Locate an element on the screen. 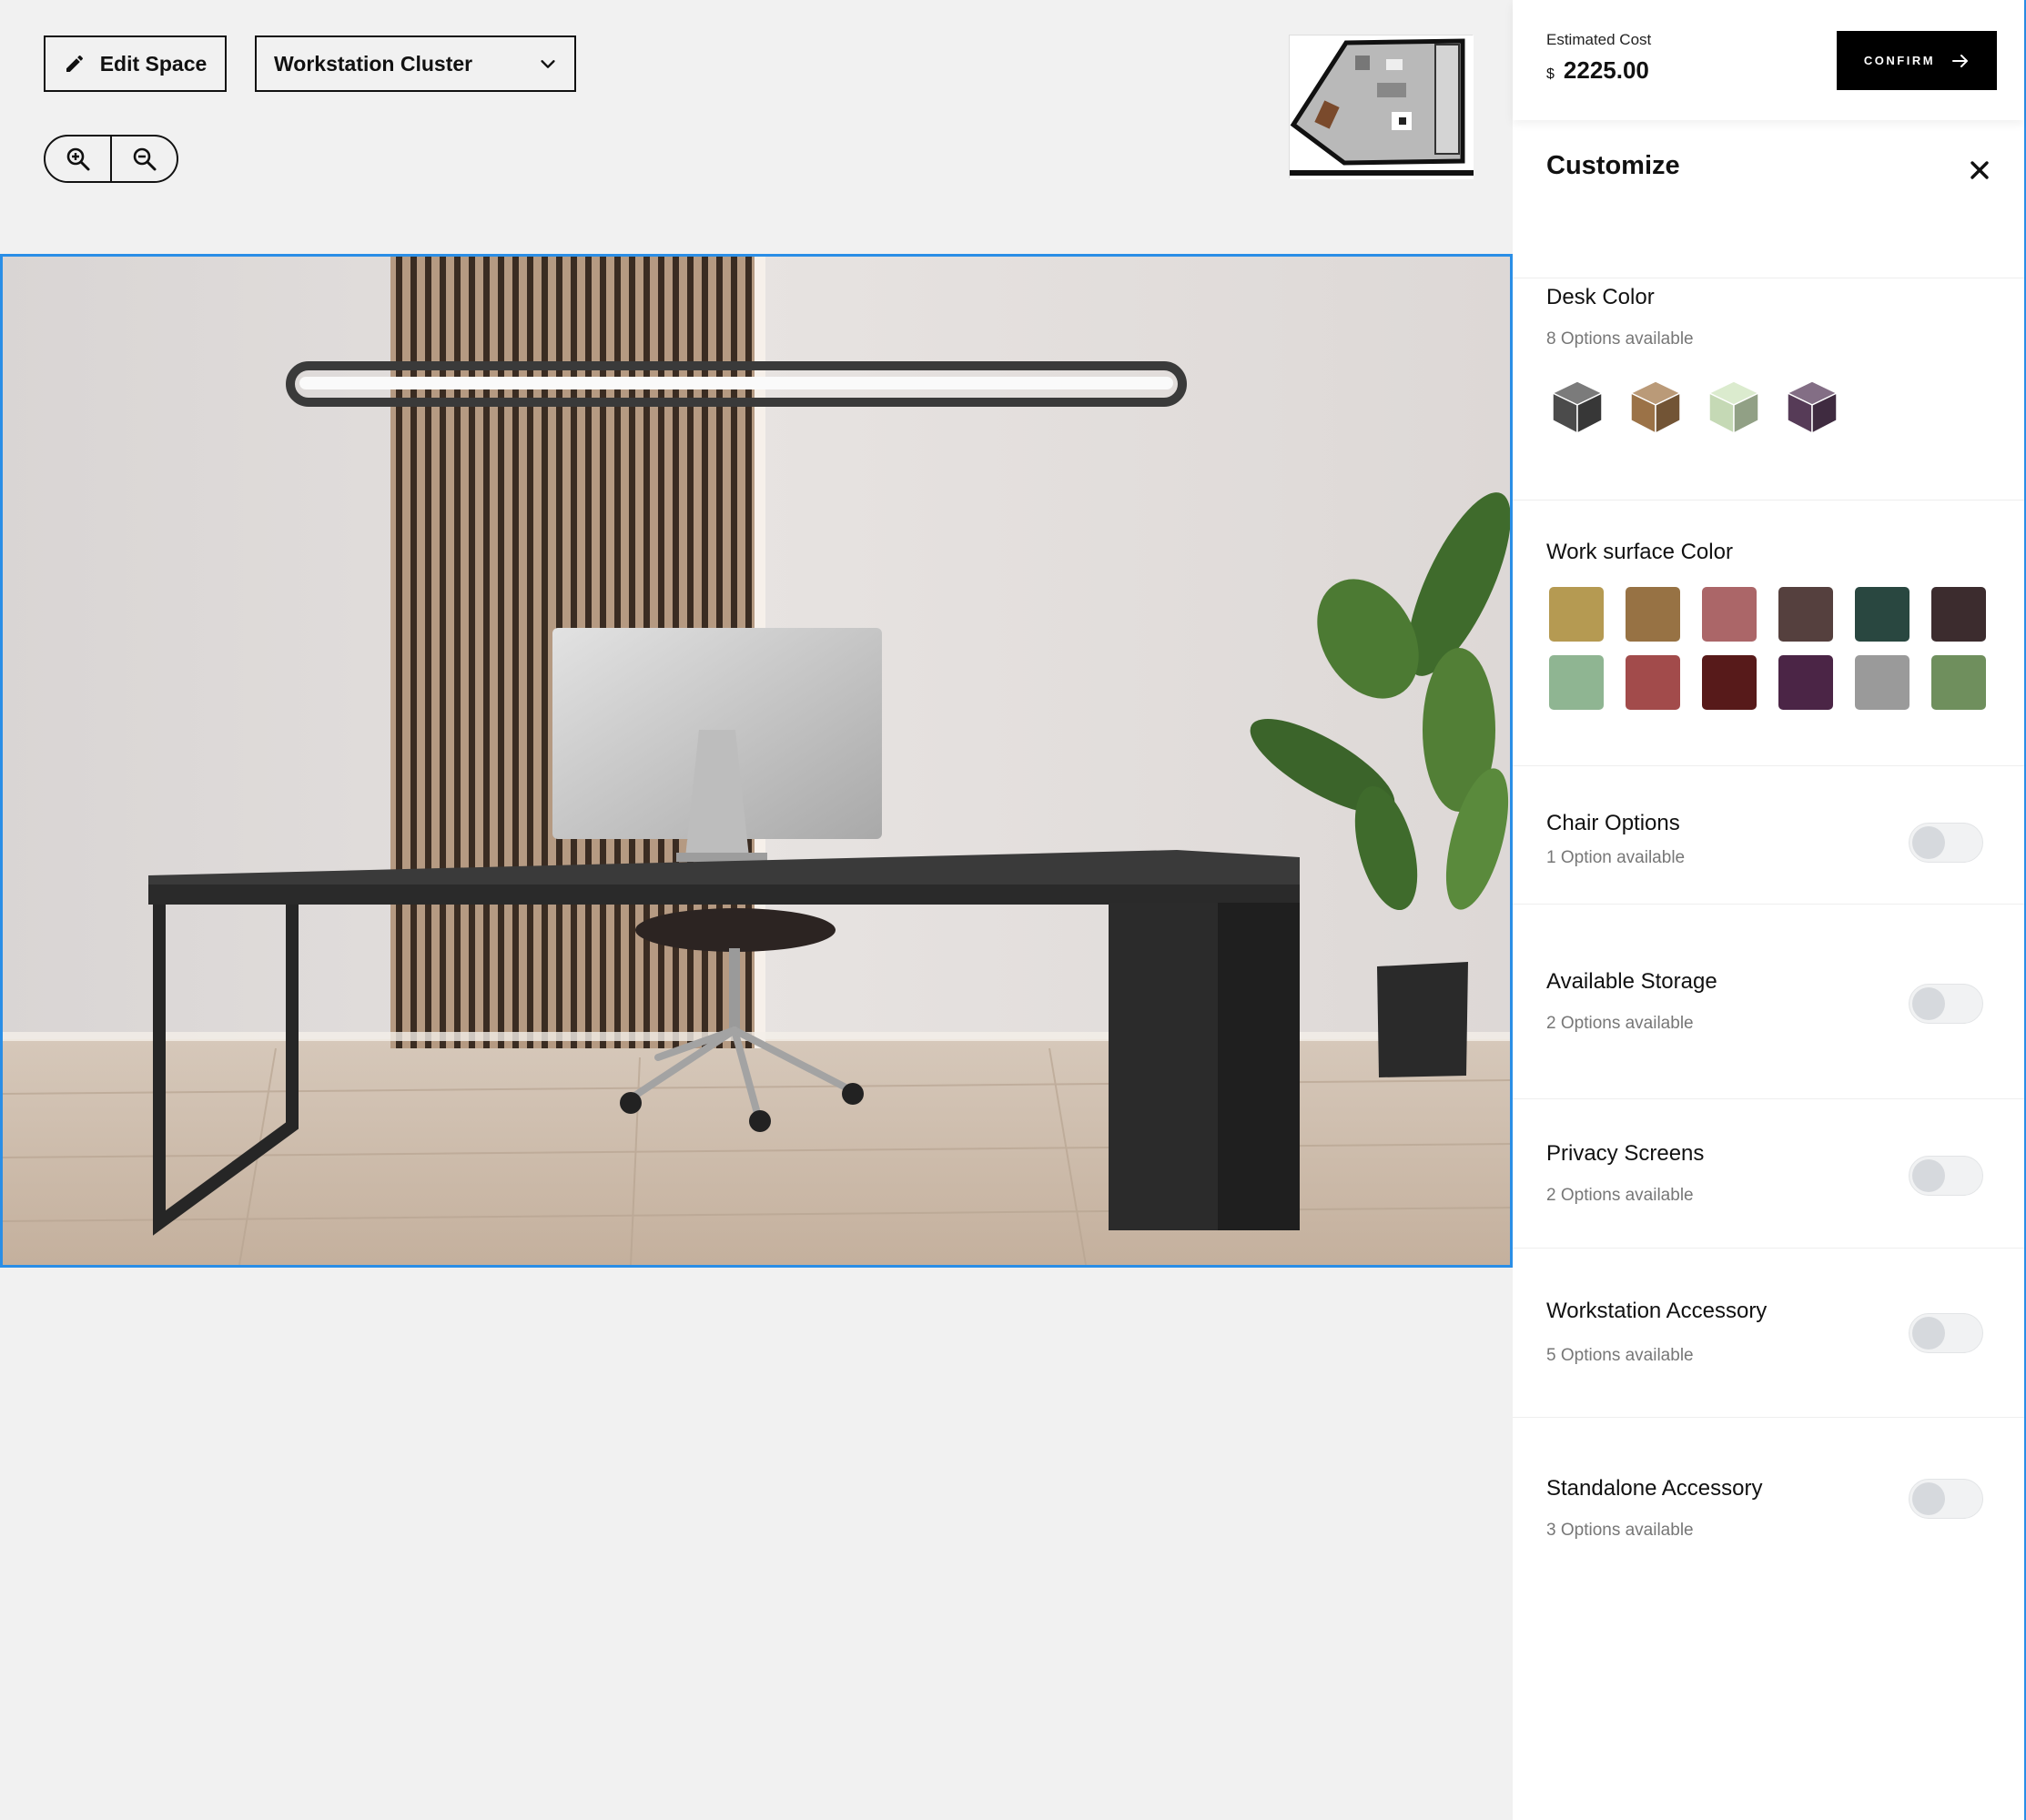 This screenshot has width=2026, height=1820. privacy-screens-section: Privacy Screens 2 Options available is located at coordinates (1768, 1174).